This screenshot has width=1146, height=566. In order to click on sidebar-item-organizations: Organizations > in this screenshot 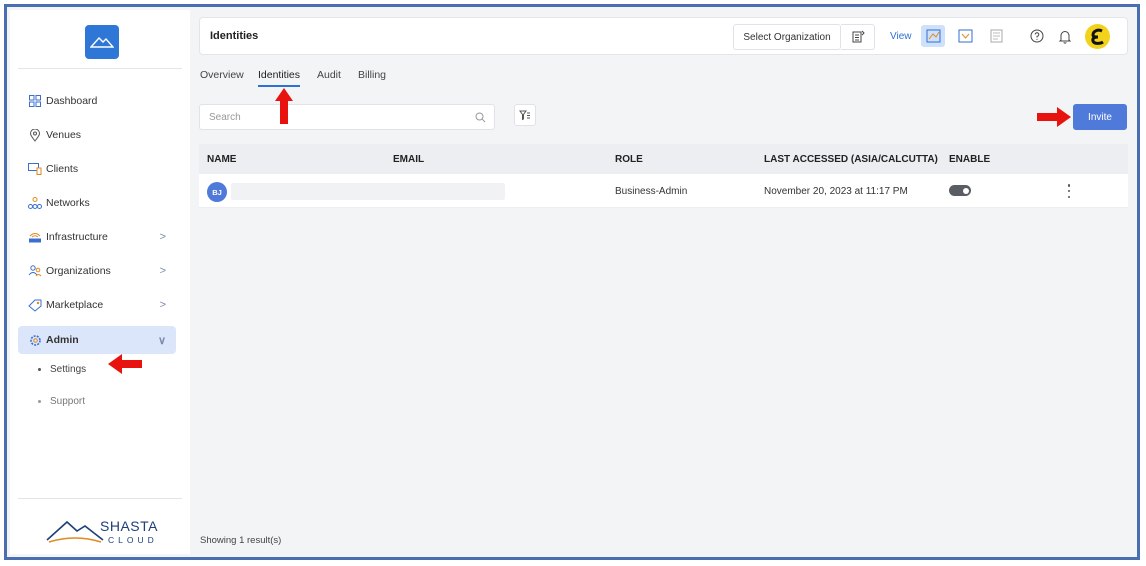, I will do `click(97, 271)`.